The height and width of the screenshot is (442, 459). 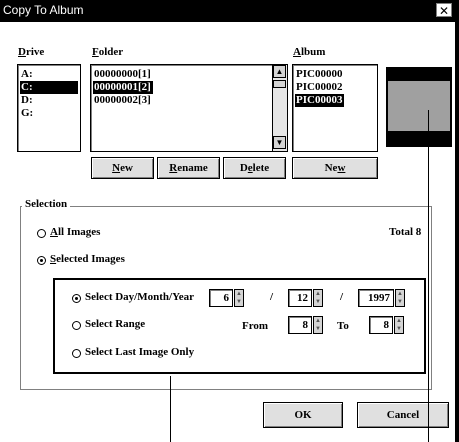 I want to click on scroll-thumb, so click(x=279, y=84).